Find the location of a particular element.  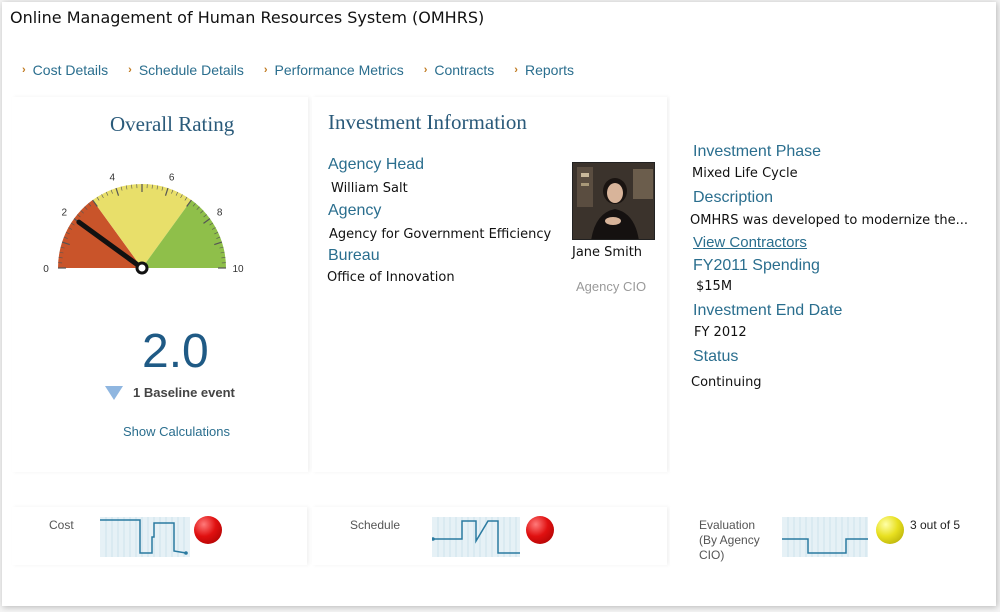

person-photo-icon is located at coordinates (613, 201).